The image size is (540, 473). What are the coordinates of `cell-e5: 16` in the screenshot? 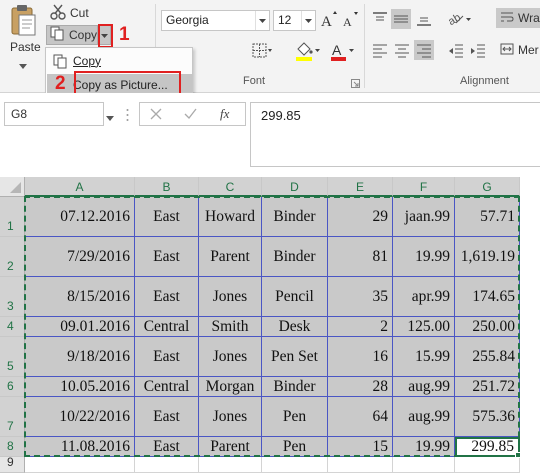 It's located at (360, 357).